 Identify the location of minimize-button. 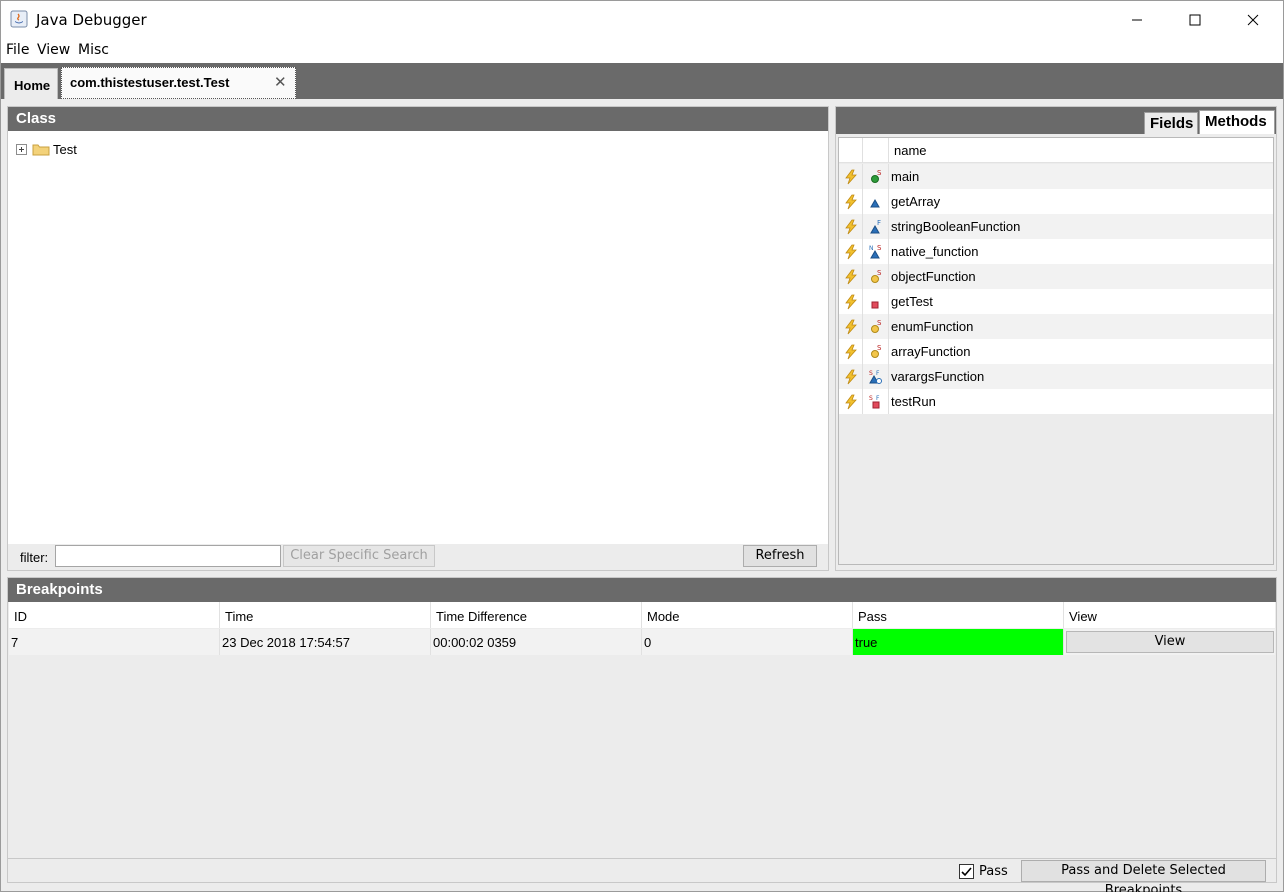
(1137, 20).